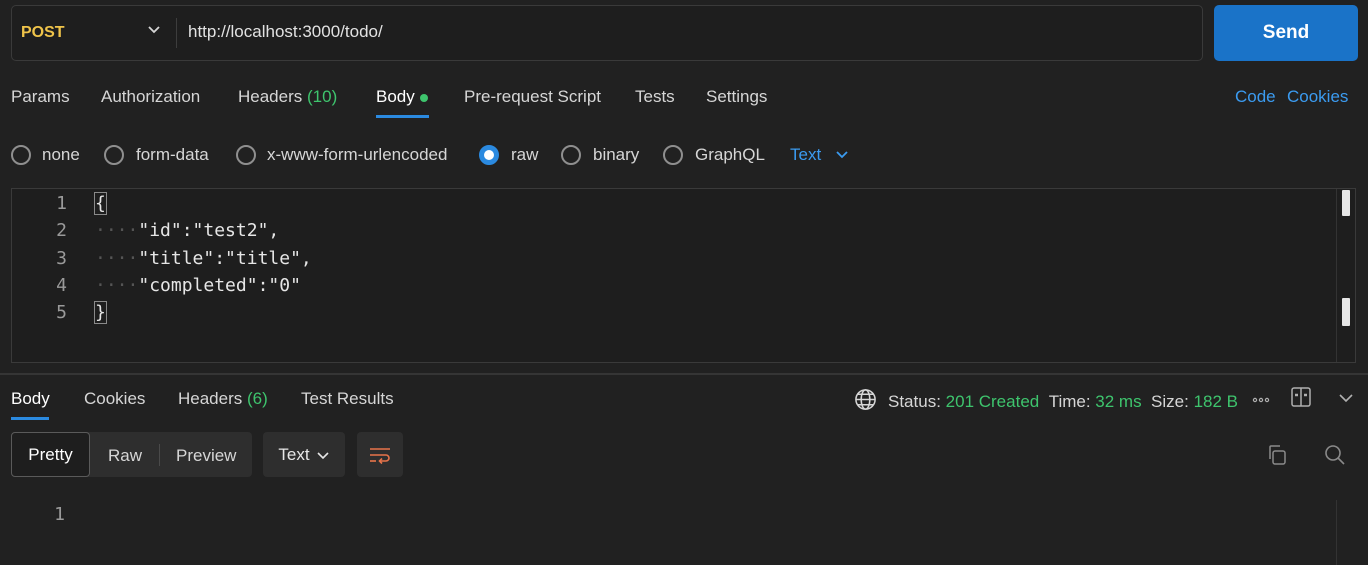  I want to click on tab-authorization: Authorization, so click(150, 97).